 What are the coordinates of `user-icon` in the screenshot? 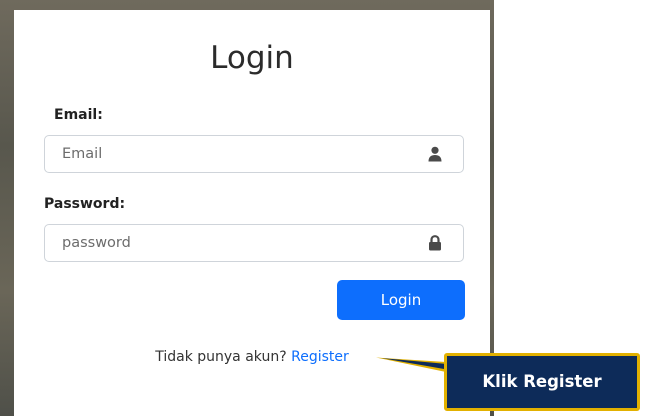 It's located at (435, 154).